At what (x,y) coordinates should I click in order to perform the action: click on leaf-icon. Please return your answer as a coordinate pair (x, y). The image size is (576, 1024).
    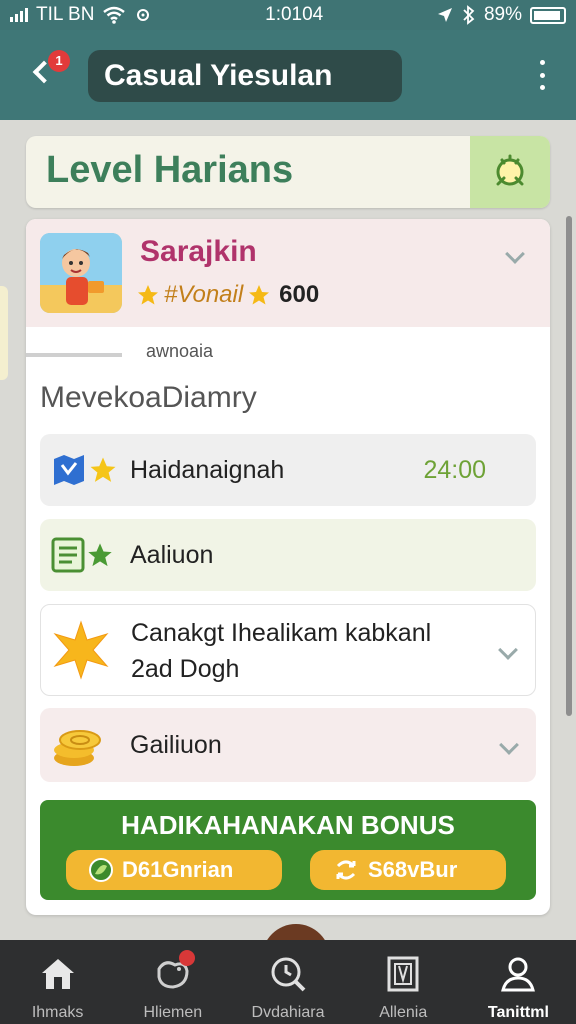
    Looking at the image, I should click on (101, 870).